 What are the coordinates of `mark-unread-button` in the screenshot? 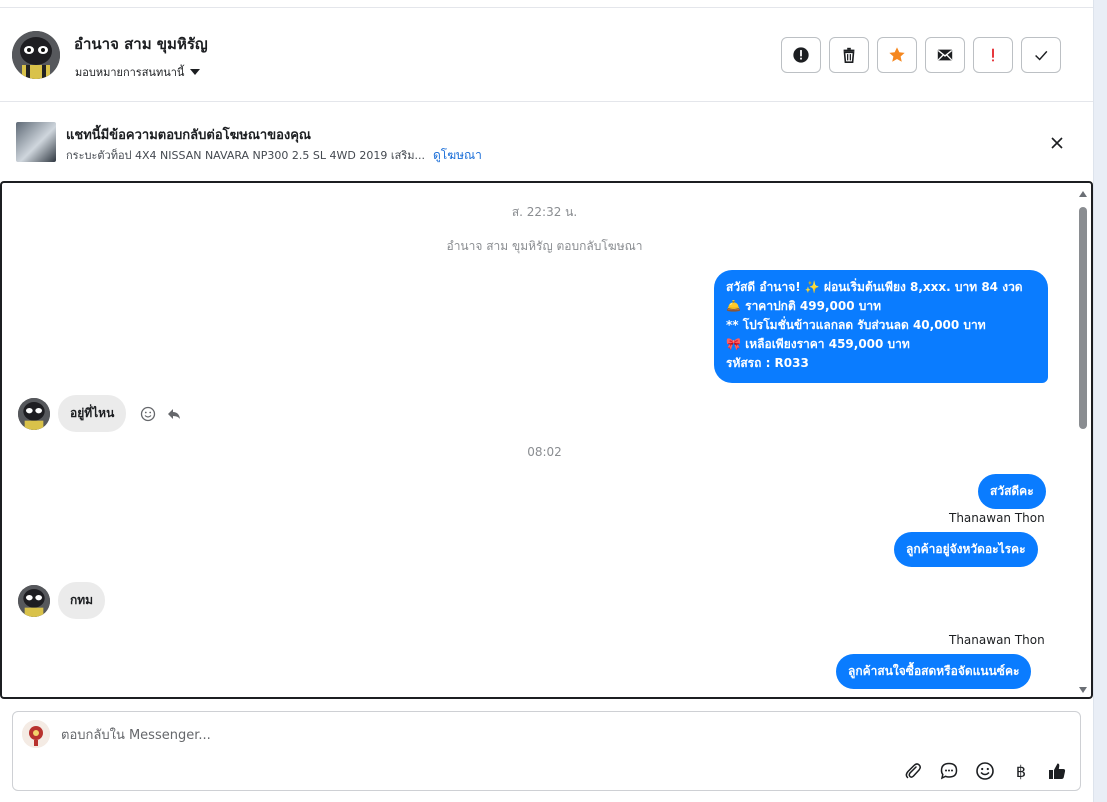 It's located at (945, 55).